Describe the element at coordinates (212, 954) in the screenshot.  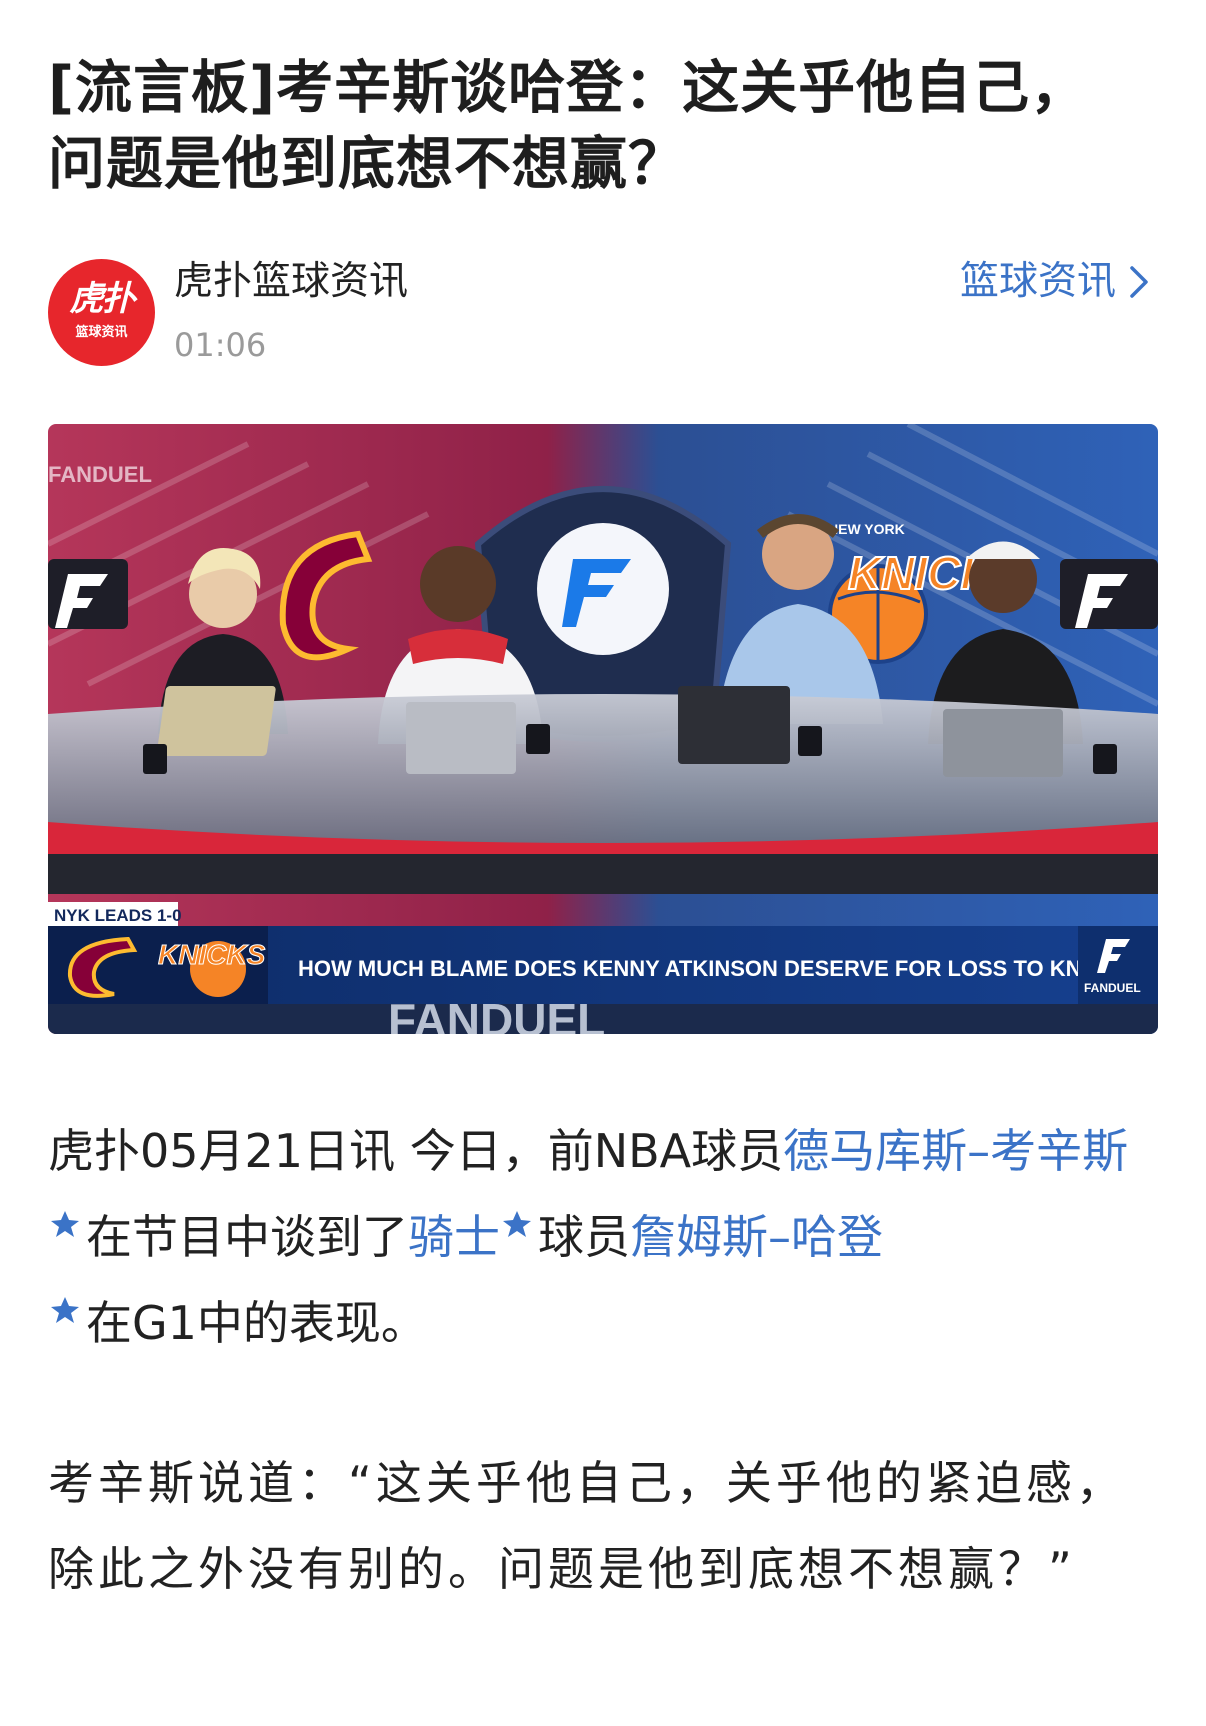
I see `ticker-knicks-logo: KNICKS` at that location.